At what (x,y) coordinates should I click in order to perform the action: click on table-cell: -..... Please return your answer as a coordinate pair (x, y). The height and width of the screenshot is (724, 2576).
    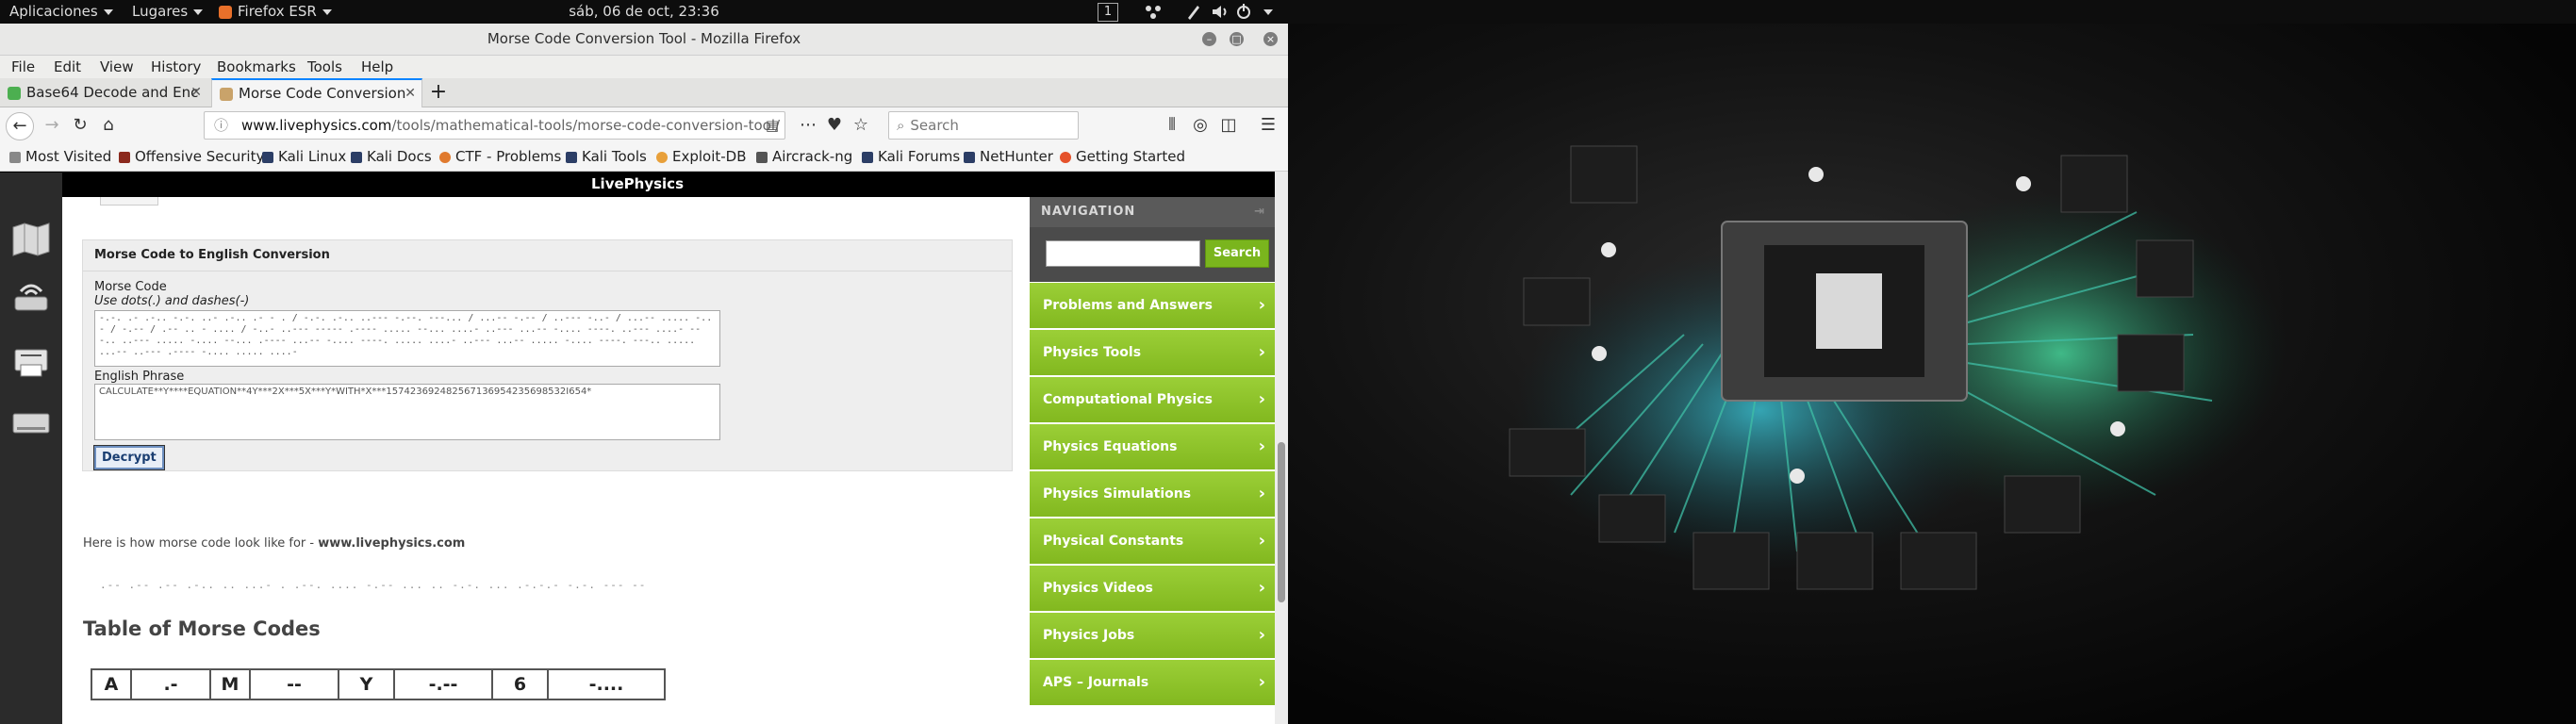
    Looking at the image, I should click on (606, 684).